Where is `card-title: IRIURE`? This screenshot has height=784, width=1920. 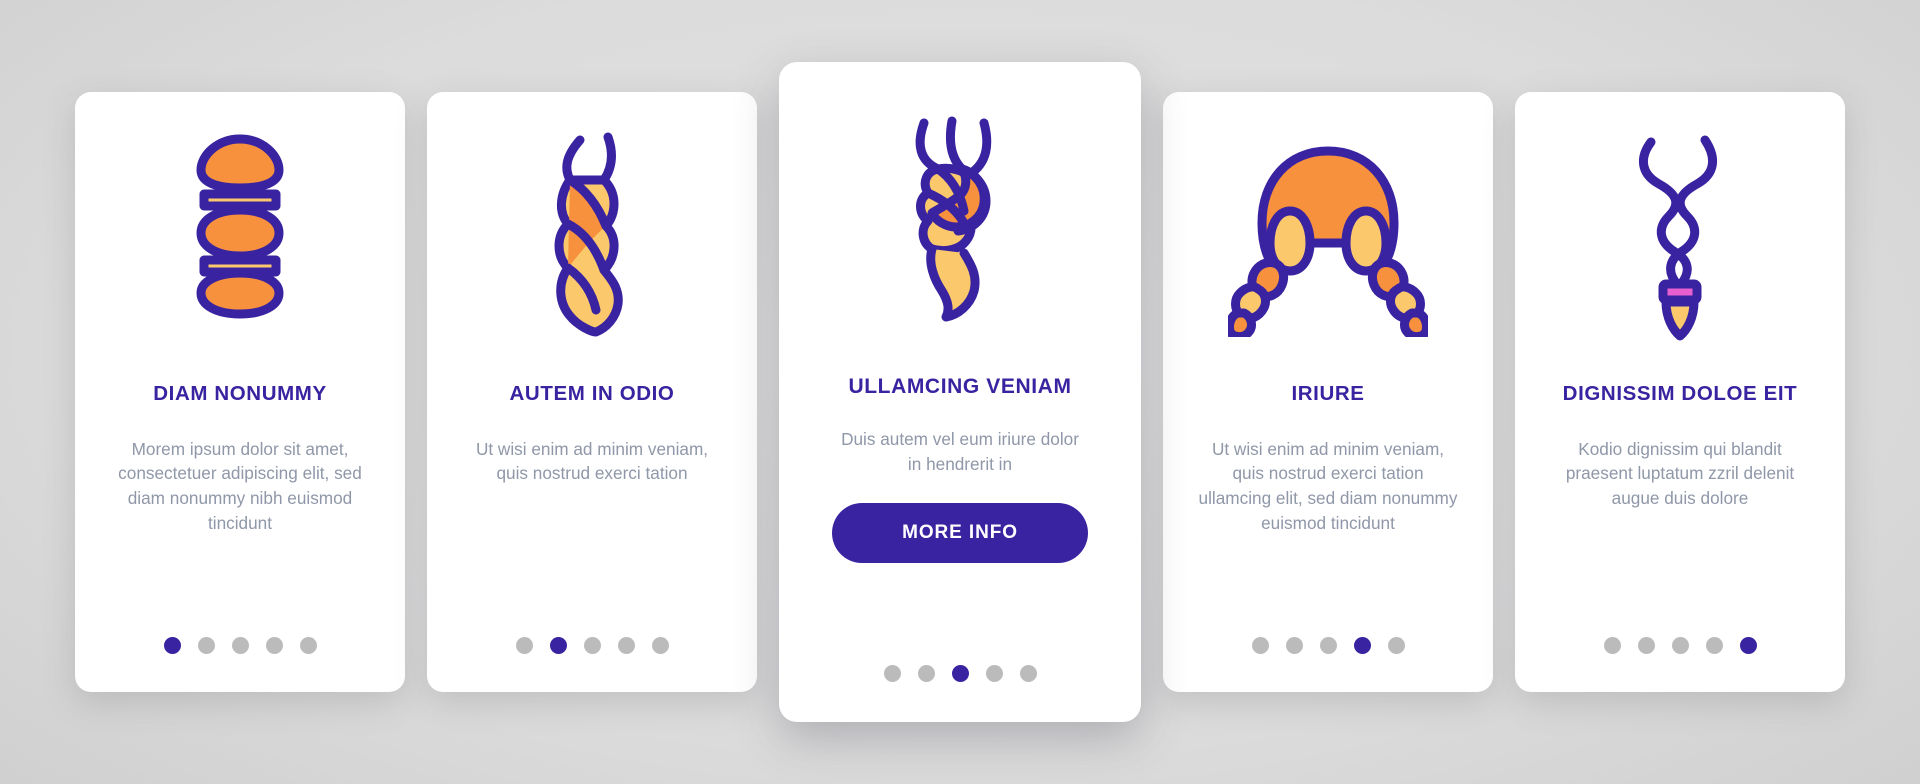 card-title: IRIURE is located at coordinates (1328, 393).